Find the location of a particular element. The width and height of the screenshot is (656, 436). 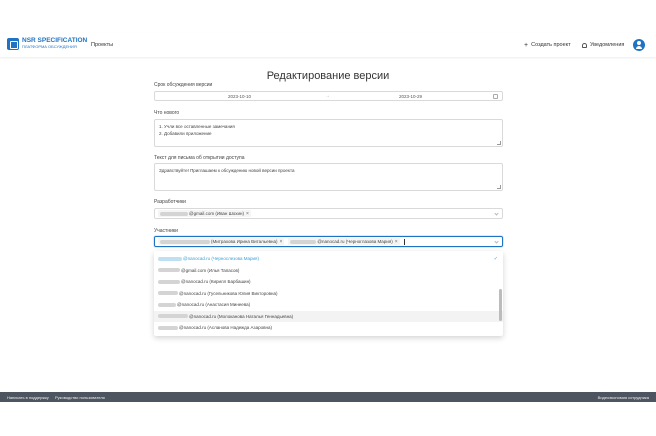

participant-tag: @nanocad.ru (Черноглазова Мария) × is located at coordinates (344, 241).